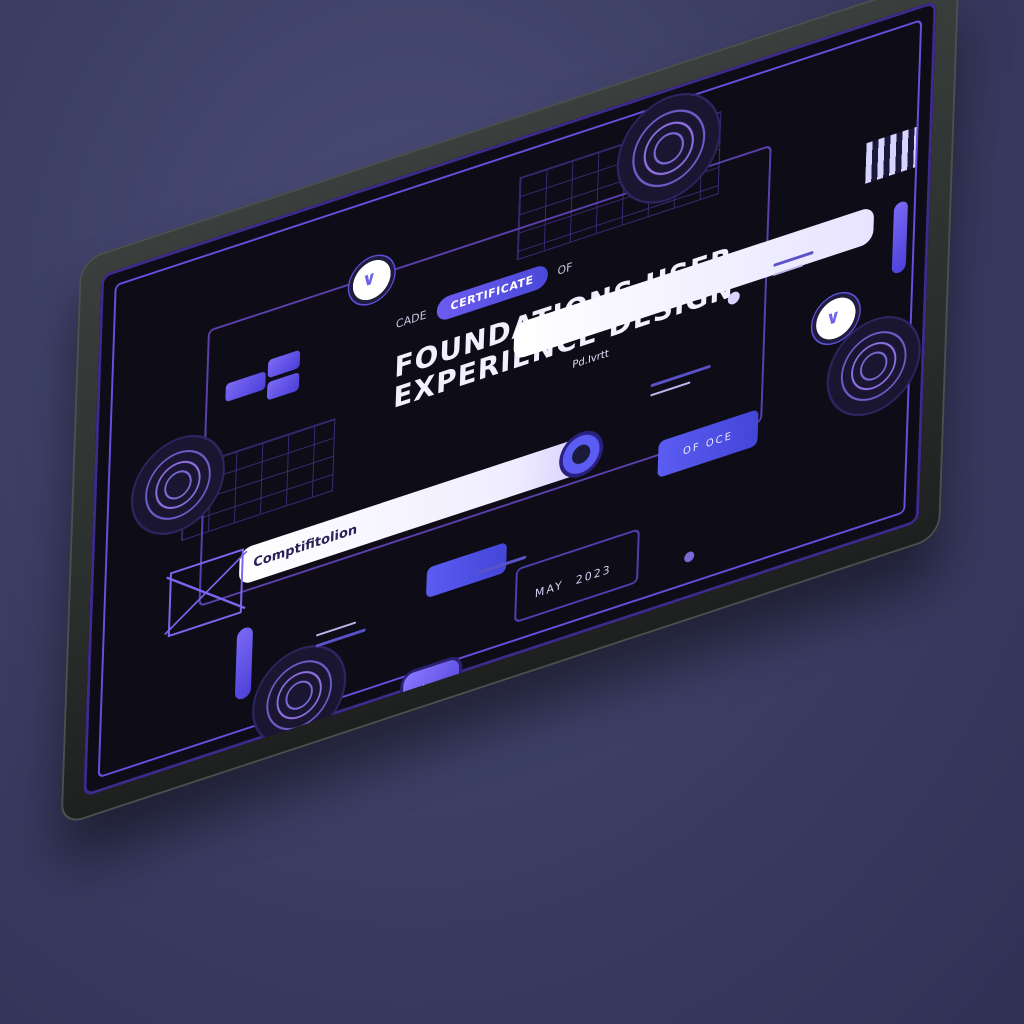 This screenshot has height=1024, width=1024. I want to click on chevron-down-icon: ∨, so click(369, 279).